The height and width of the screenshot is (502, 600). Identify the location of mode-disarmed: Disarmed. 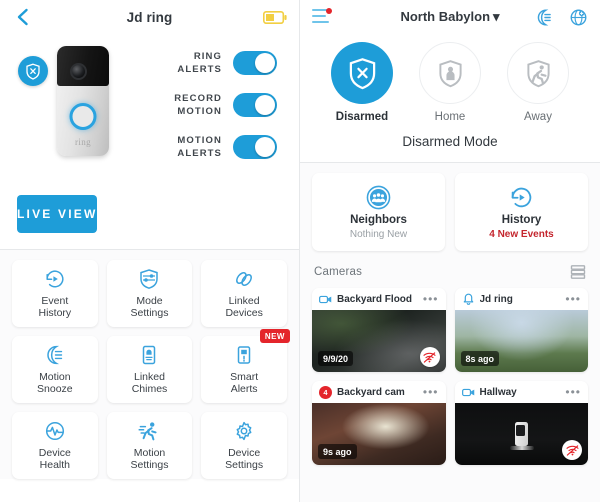
(362, 82).